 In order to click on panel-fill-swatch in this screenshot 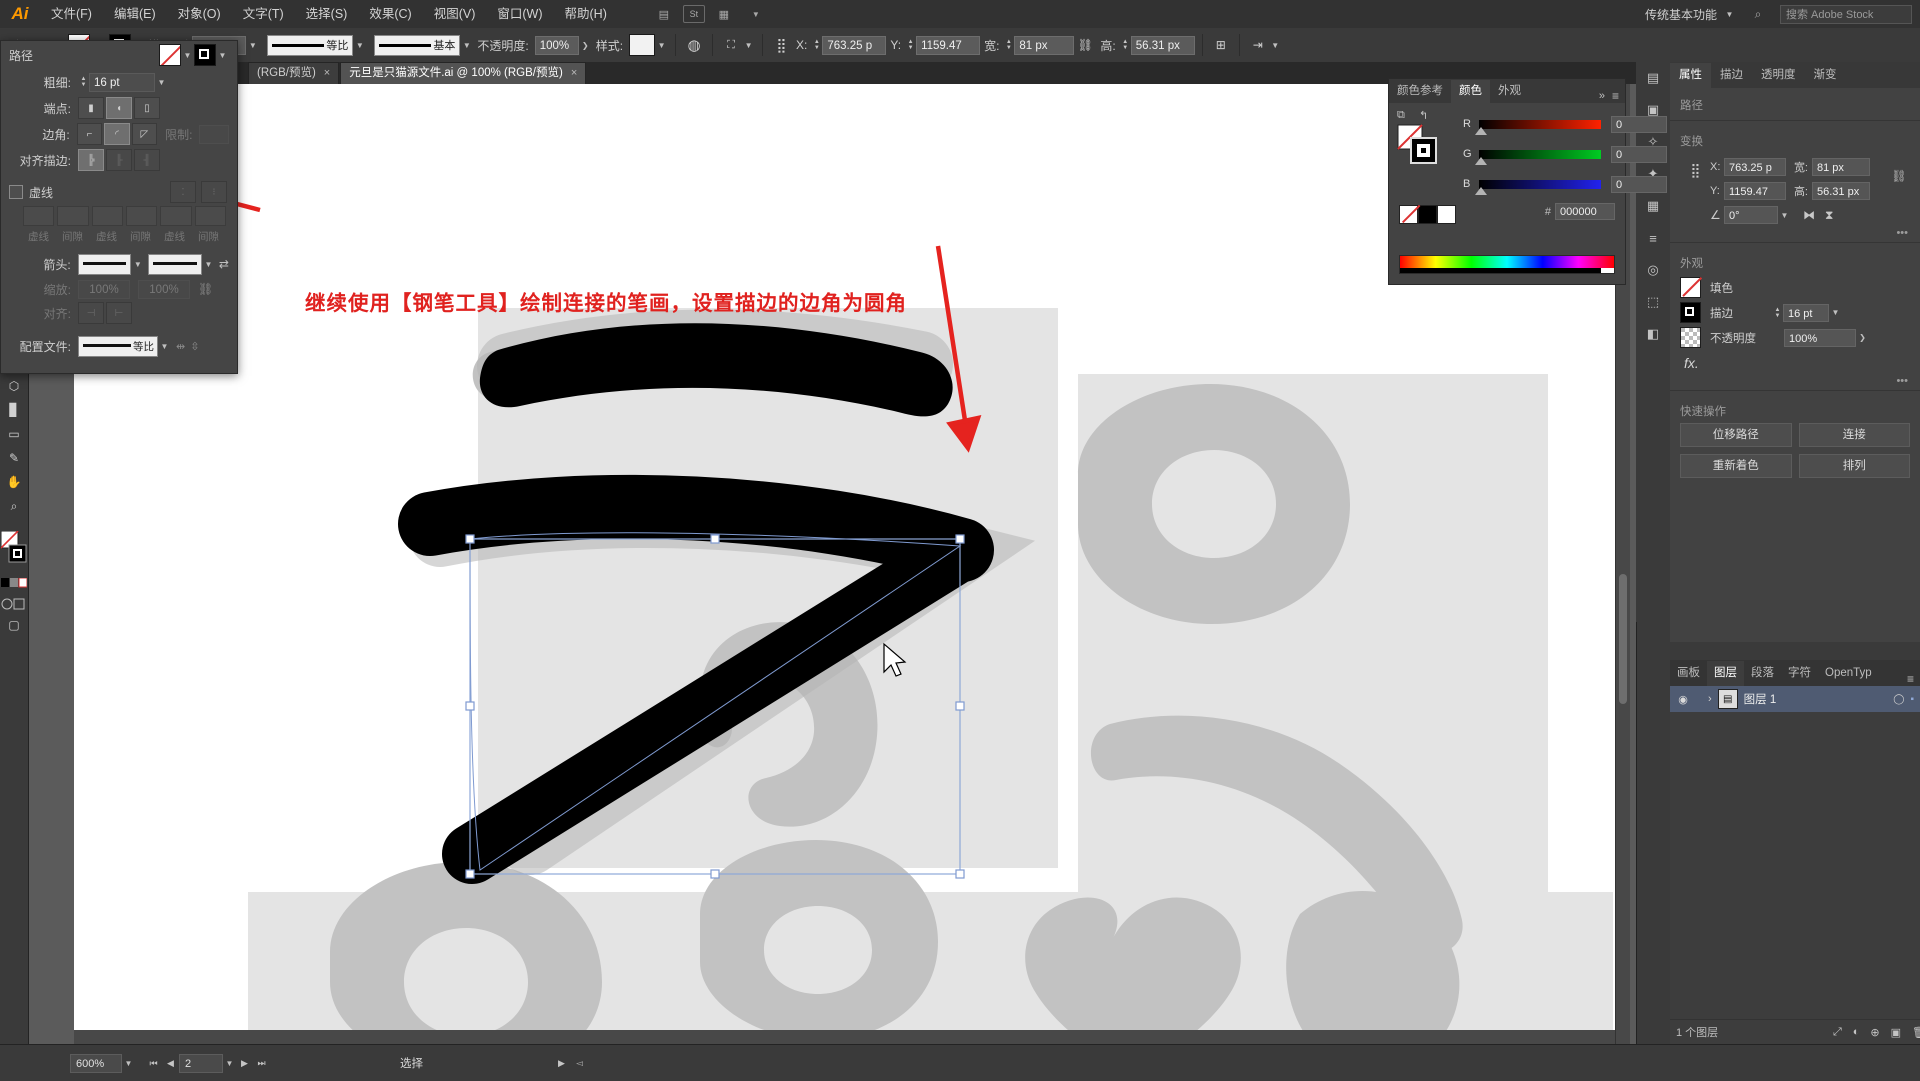, I will do `click(170, 55)`.